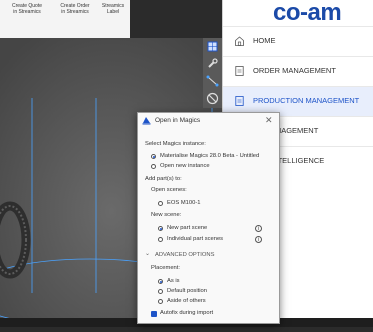 The height and width of the screenshot is (332, 373). Describe the element at coordinates (306, 100) in the screenshot. I see `sidebar-item-label: PRODUCTION MANAGEMENT` at that location.